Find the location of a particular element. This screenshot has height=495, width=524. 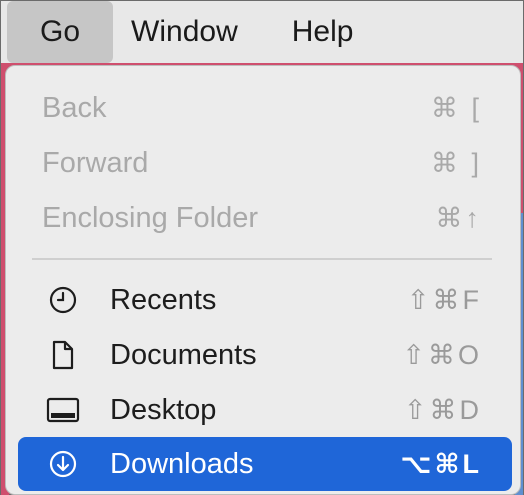

menu-item-label: Recents is located at coordinates (163, 299).